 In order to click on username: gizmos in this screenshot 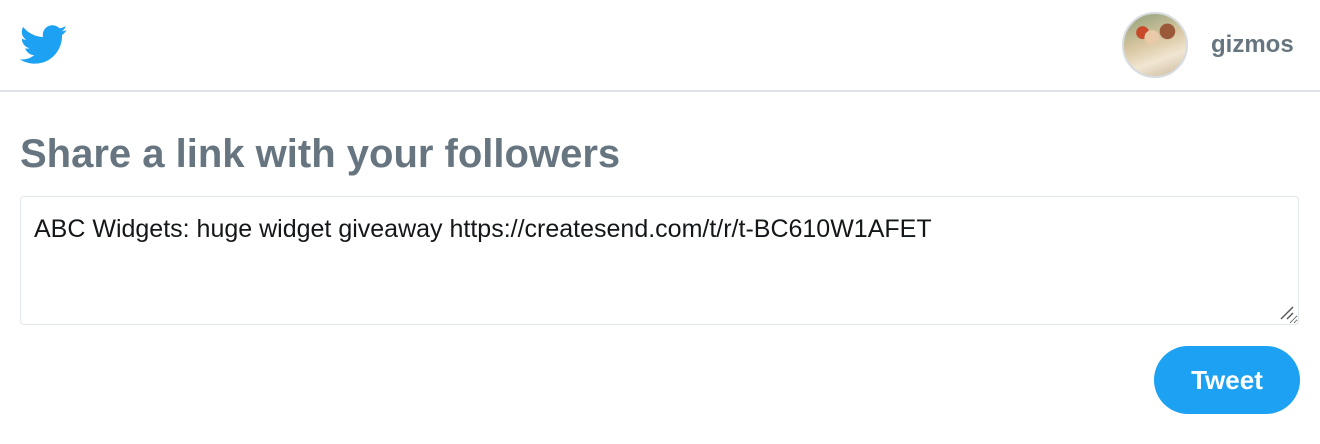, I will do `click(1252, 45)`.